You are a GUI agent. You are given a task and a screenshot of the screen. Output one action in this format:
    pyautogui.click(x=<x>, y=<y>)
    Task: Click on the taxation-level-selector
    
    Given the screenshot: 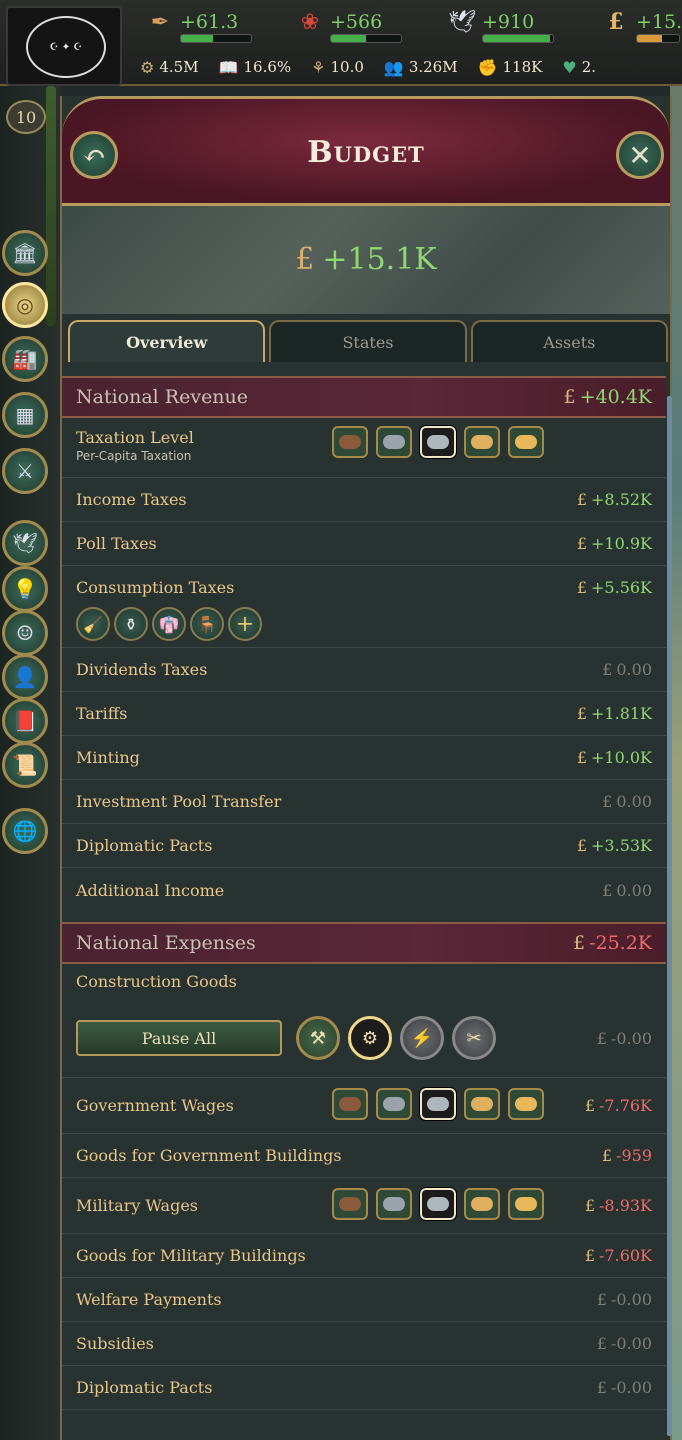 What is the action you would take?
    pyautogui.click(x=438, y=442)
    